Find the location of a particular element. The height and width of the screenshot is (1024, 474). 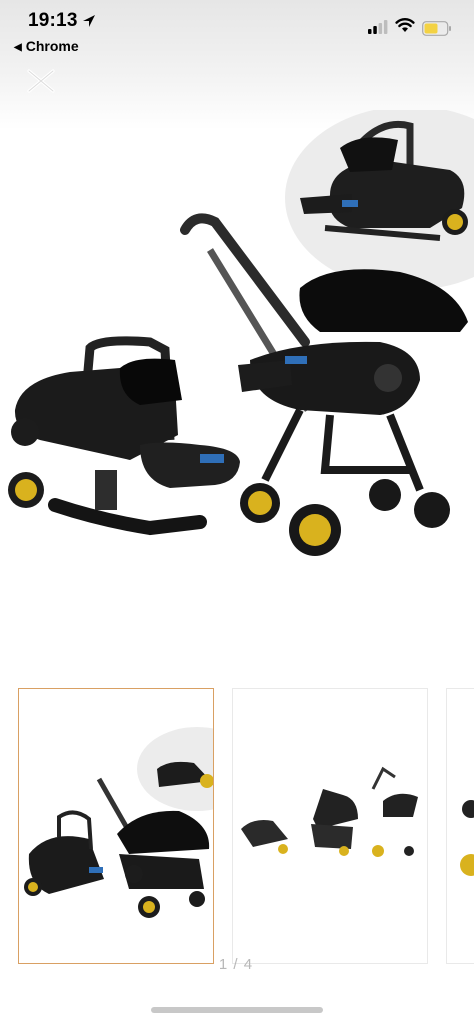

battery-icon is located at coordinates (436, 28).